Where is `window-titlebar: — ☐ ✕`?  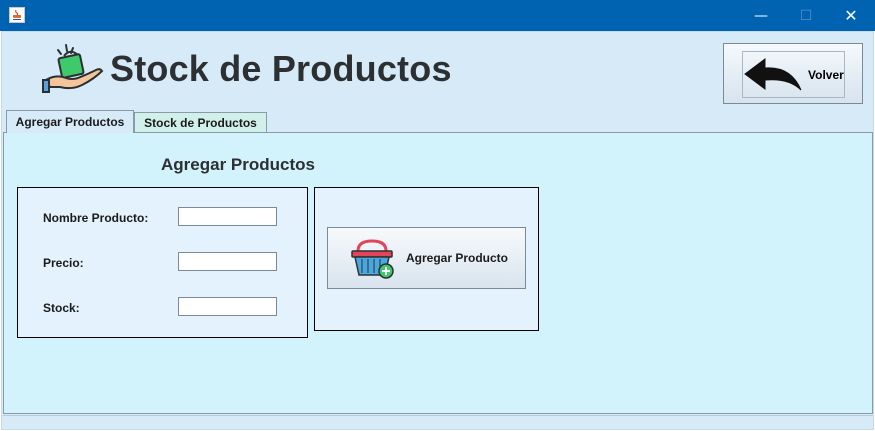
window-titlebar: — ☐ ✕ is located at coordinates (437, 15).